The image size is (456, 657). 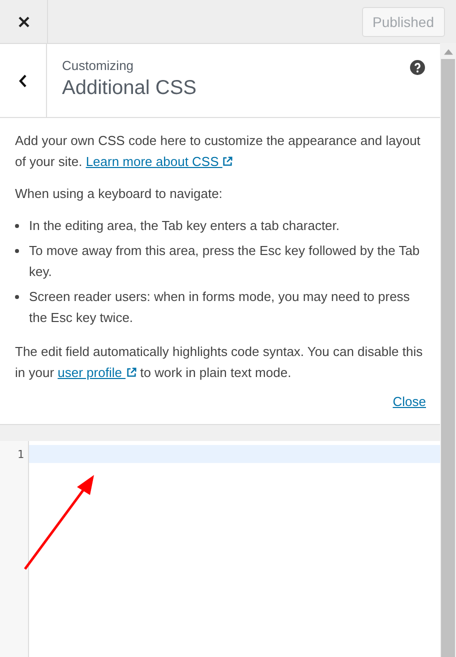 What do you see at coordinates (119, 194) in the screenshot?
I see `keyboard-heading: When using a keyboard to navigate:` at bounding box center [119, 194].